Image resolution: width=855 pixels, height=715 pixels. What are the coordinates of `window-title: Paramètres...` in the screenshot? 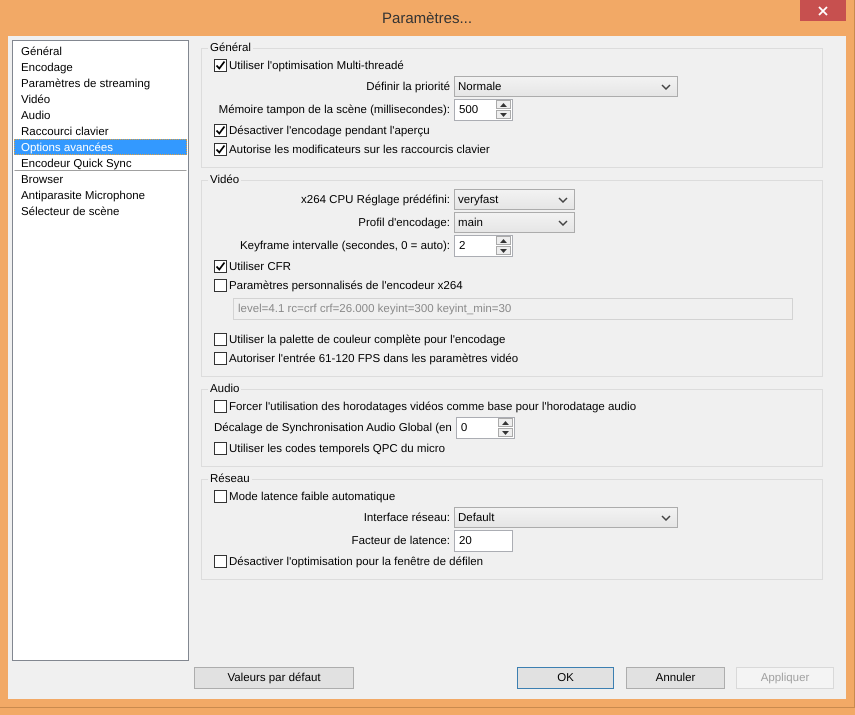 It's located at (427, 18).